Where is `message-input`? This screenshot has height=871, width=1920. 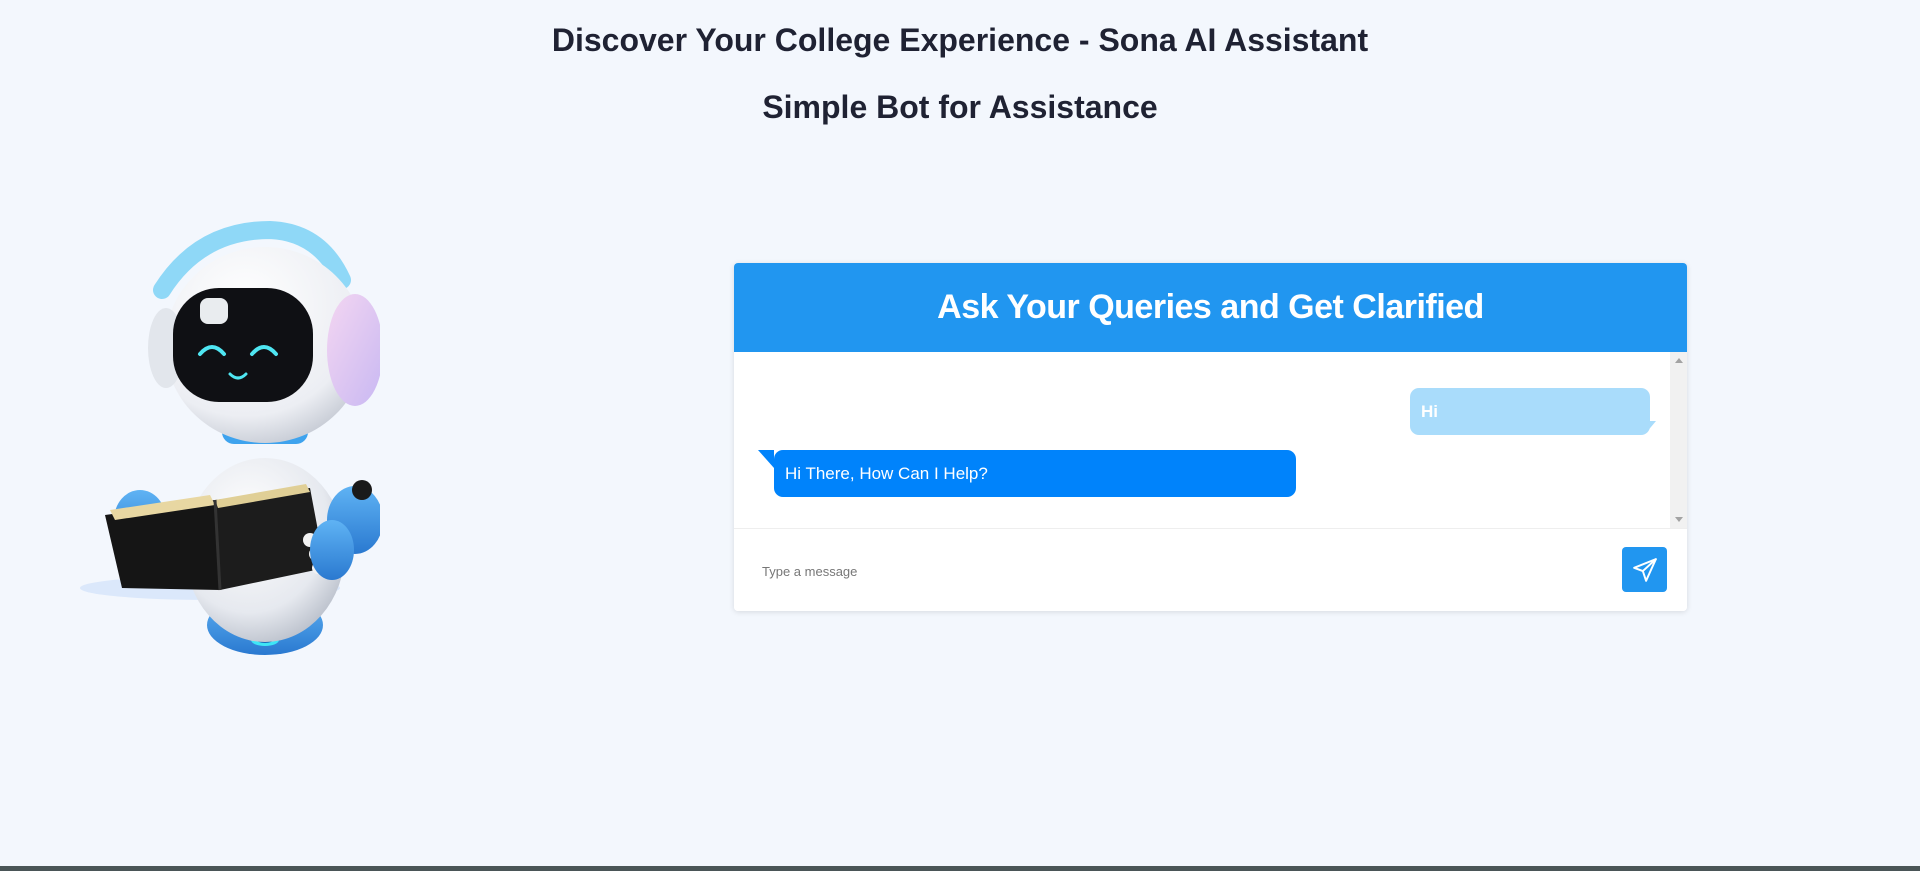 message-input is located at coordinates (1172, 571).